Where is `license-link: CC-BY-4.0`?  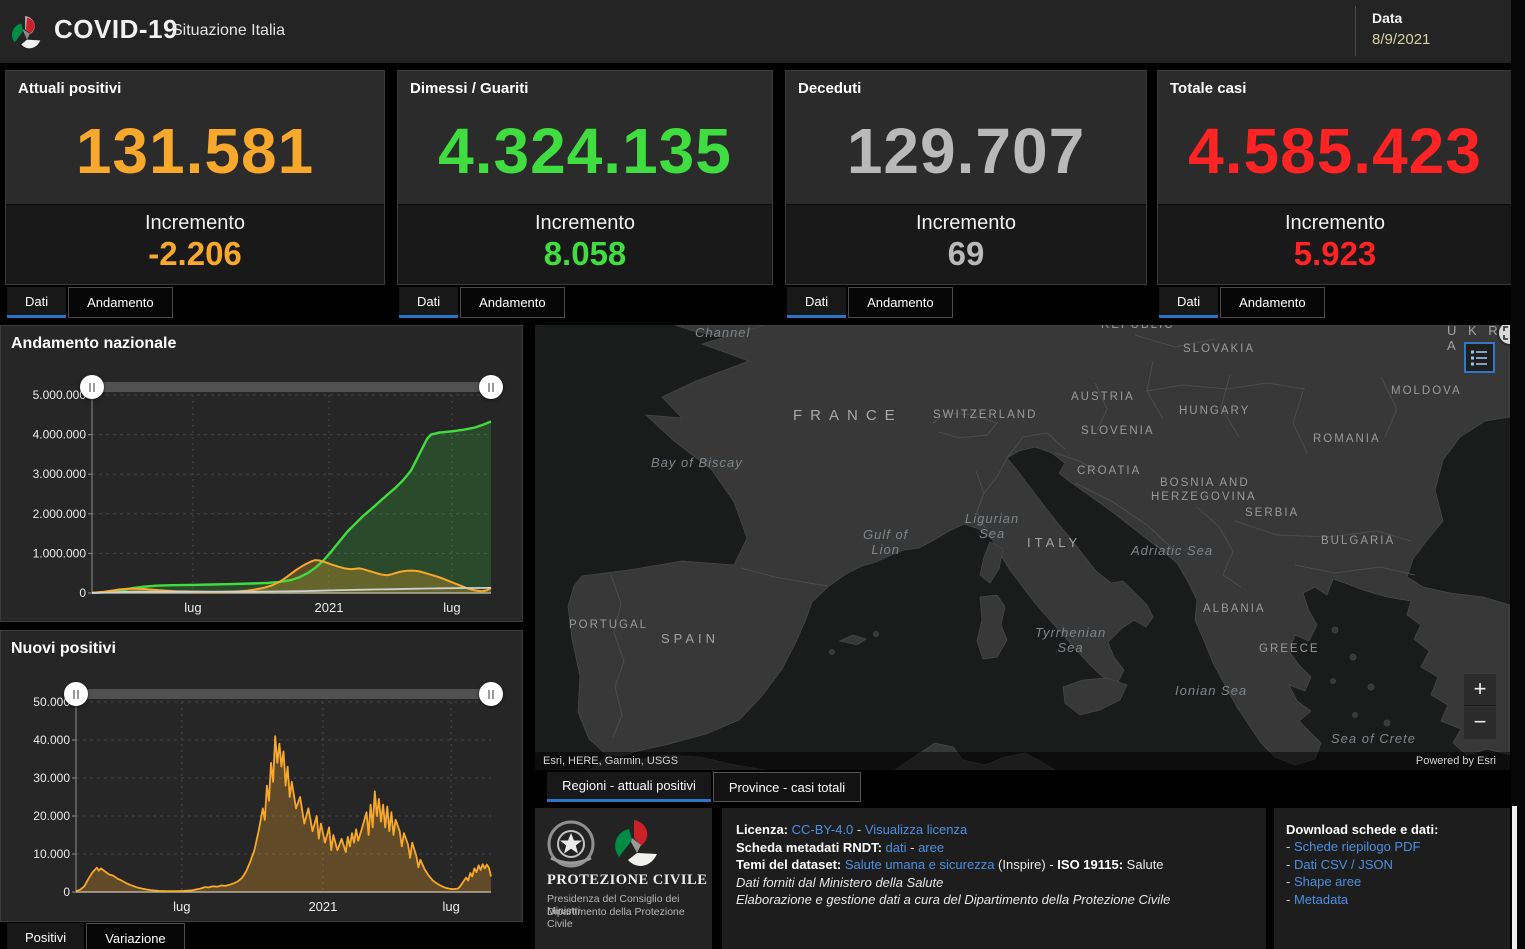
license-link: CC-BY-4.0 is located at coordinates (823, 829).